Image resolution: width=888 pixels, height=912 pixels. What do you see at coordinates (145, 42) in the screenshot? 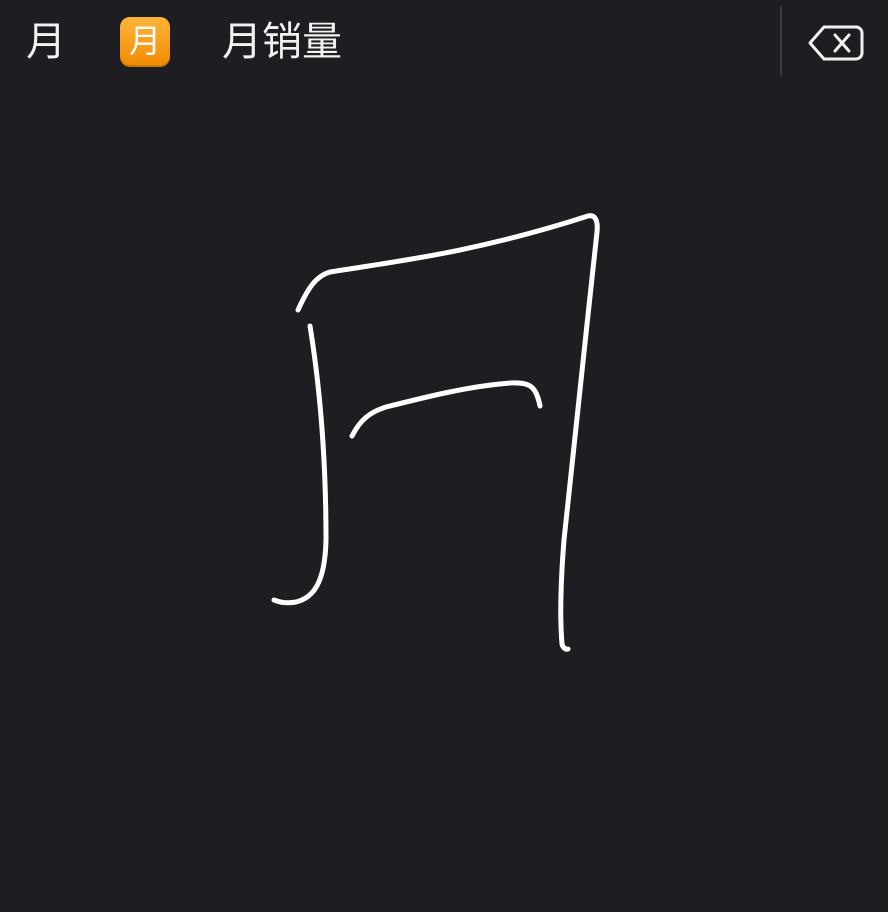
I see `candidate-emoji: 月` at bounding box center [145, 42].